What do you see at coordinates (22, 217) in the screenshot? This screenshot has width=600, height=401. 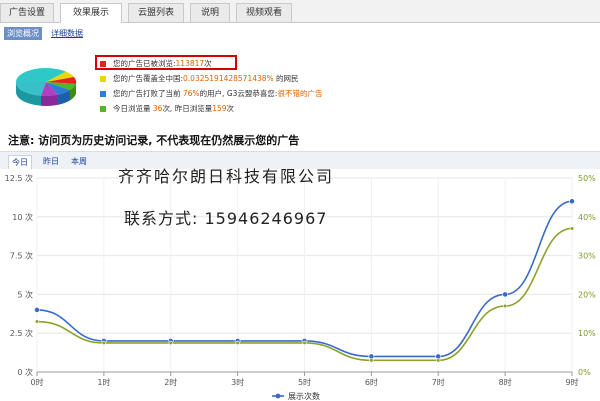 I see `y-tick-label-left: 10 次` at bounding box center [22, 217].